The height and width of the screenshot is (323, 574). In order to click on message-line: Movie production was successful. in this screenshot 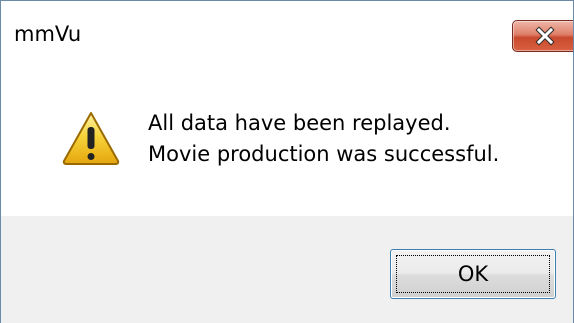, I will do `click(324, 154)`.